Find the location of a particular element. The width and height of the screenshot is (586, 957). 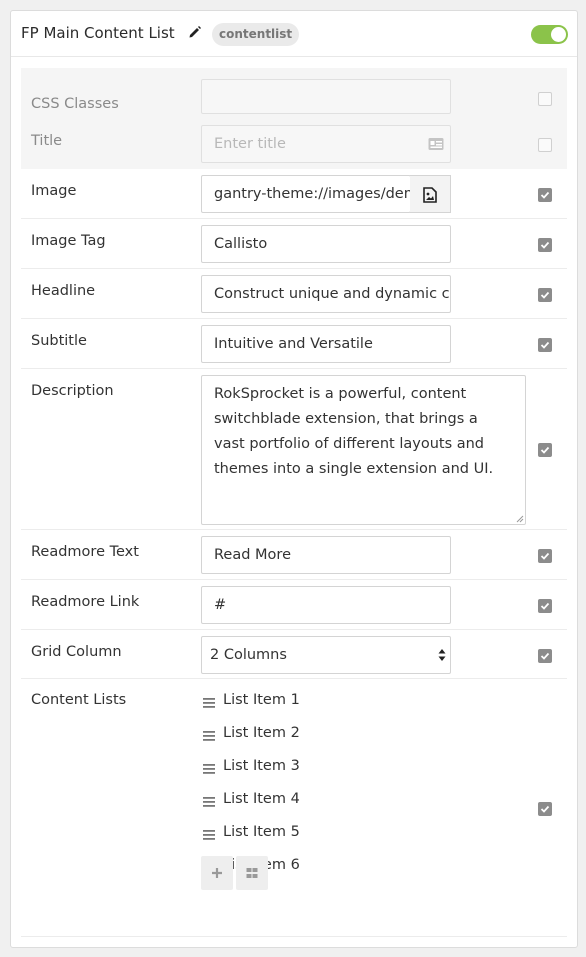

description-checkbox is located at coordinates (545, 450).